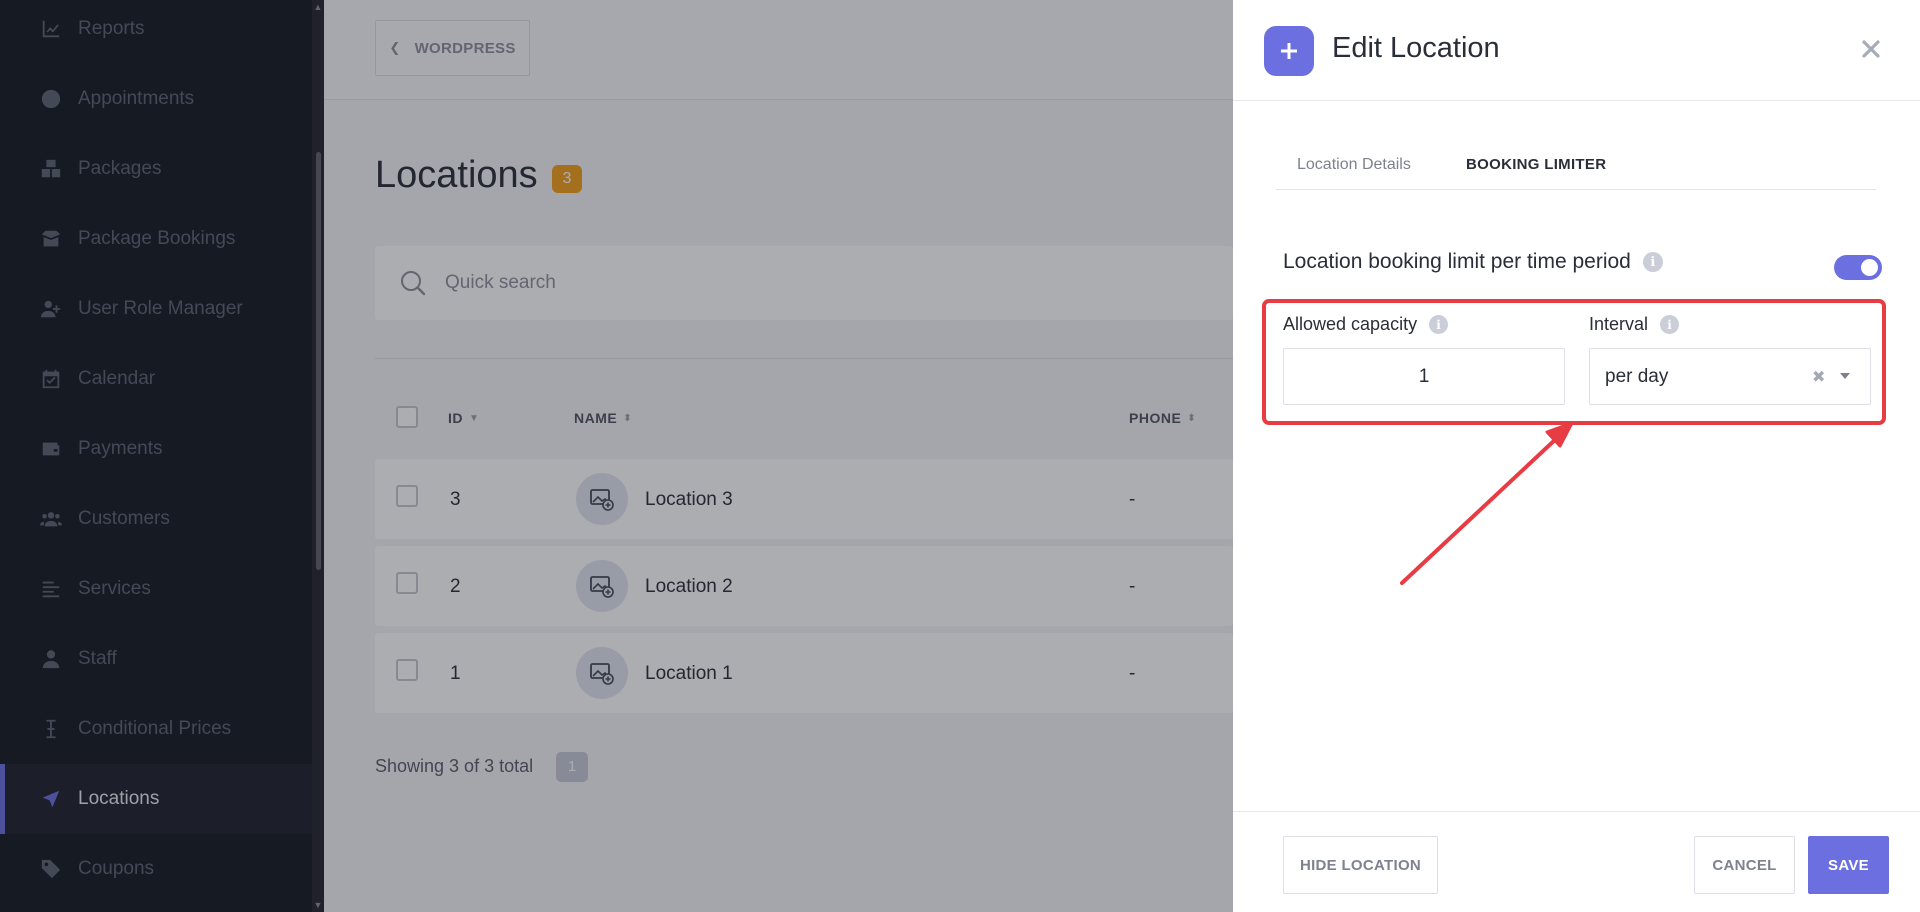  What do you see at coordinates (1473, 262) in the screenshot?
I see `booking-limit-label: Location booking limit per time period i` at bounding box center [1473, 262].